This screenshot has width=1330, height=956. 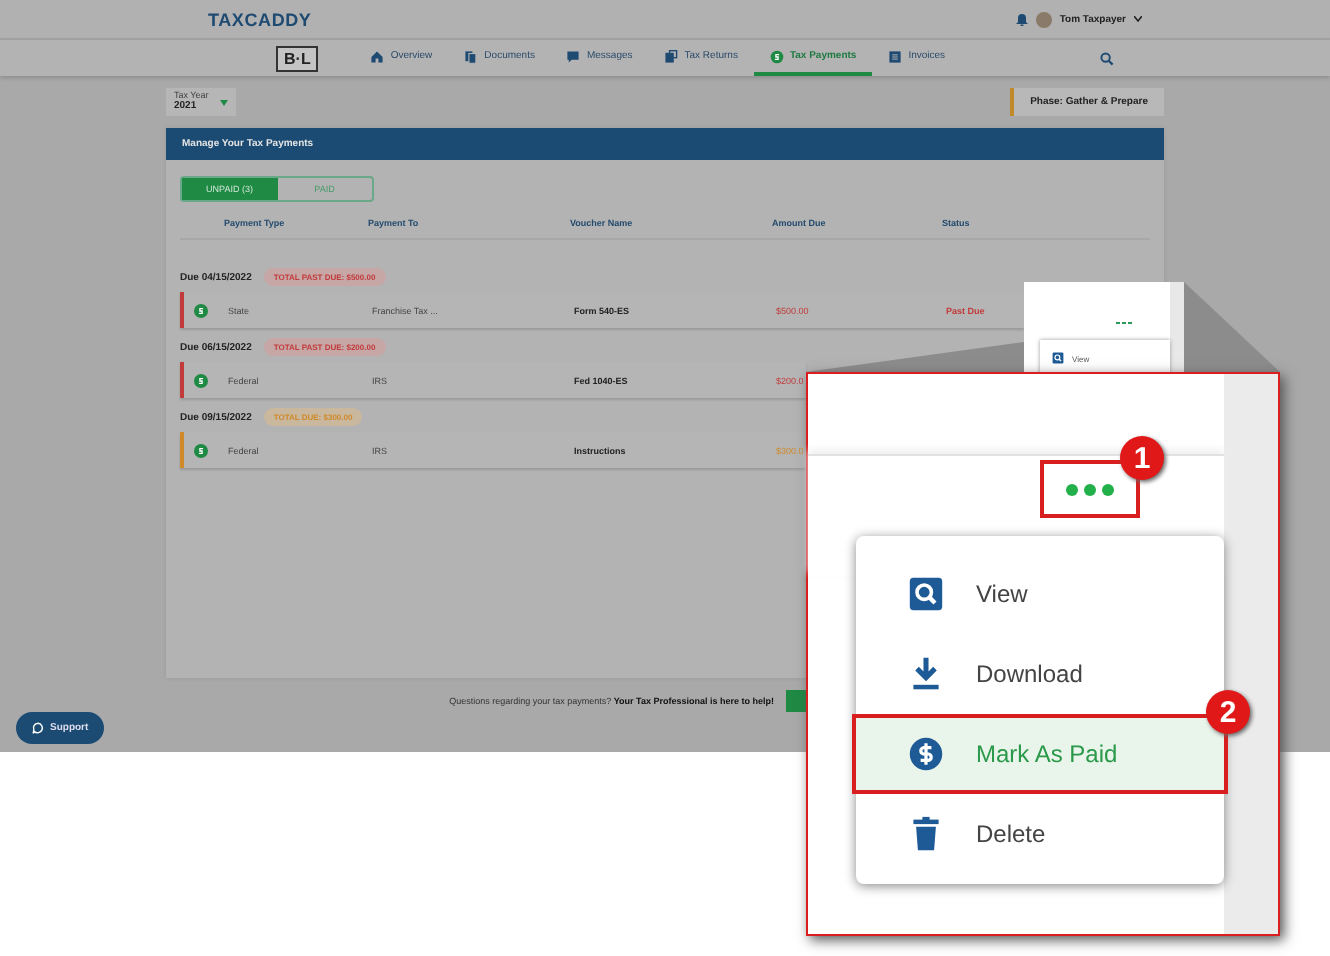 I want to click on firm-logo: B·L, so click(x=297, y=58).